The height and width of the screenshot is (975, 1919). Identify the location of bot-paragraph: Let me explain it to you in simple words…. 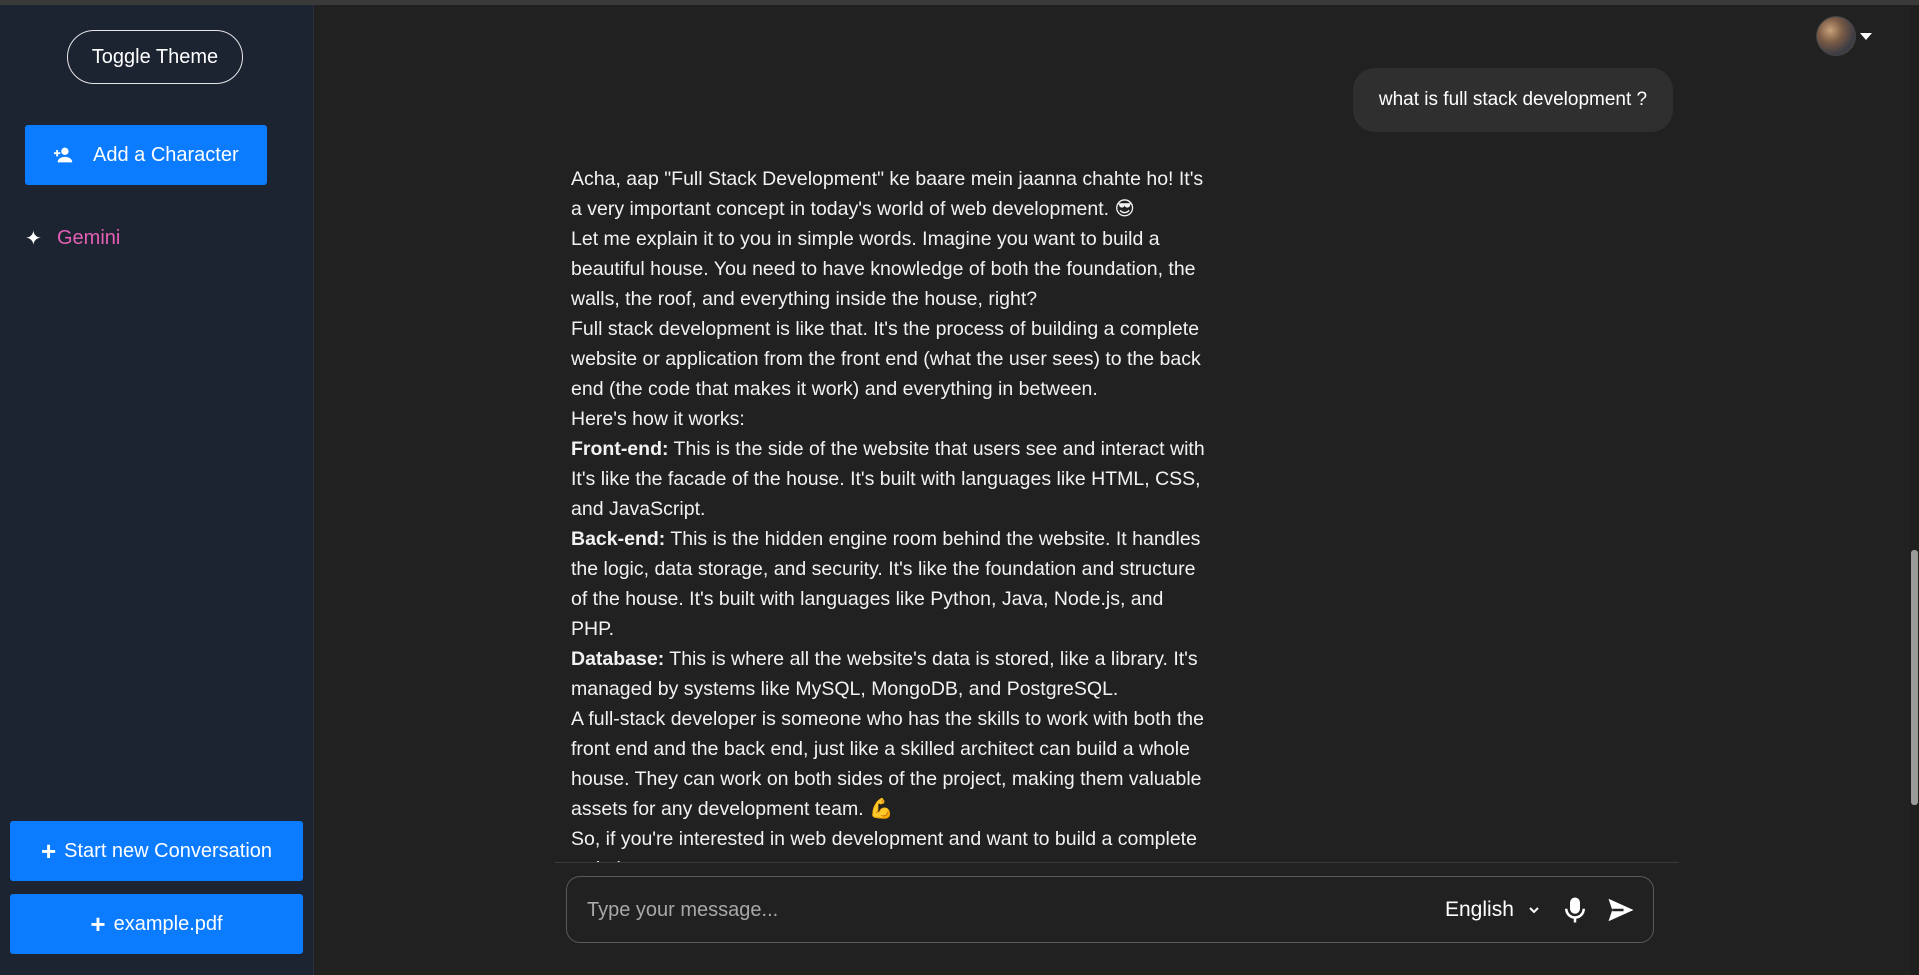
(883, 269).